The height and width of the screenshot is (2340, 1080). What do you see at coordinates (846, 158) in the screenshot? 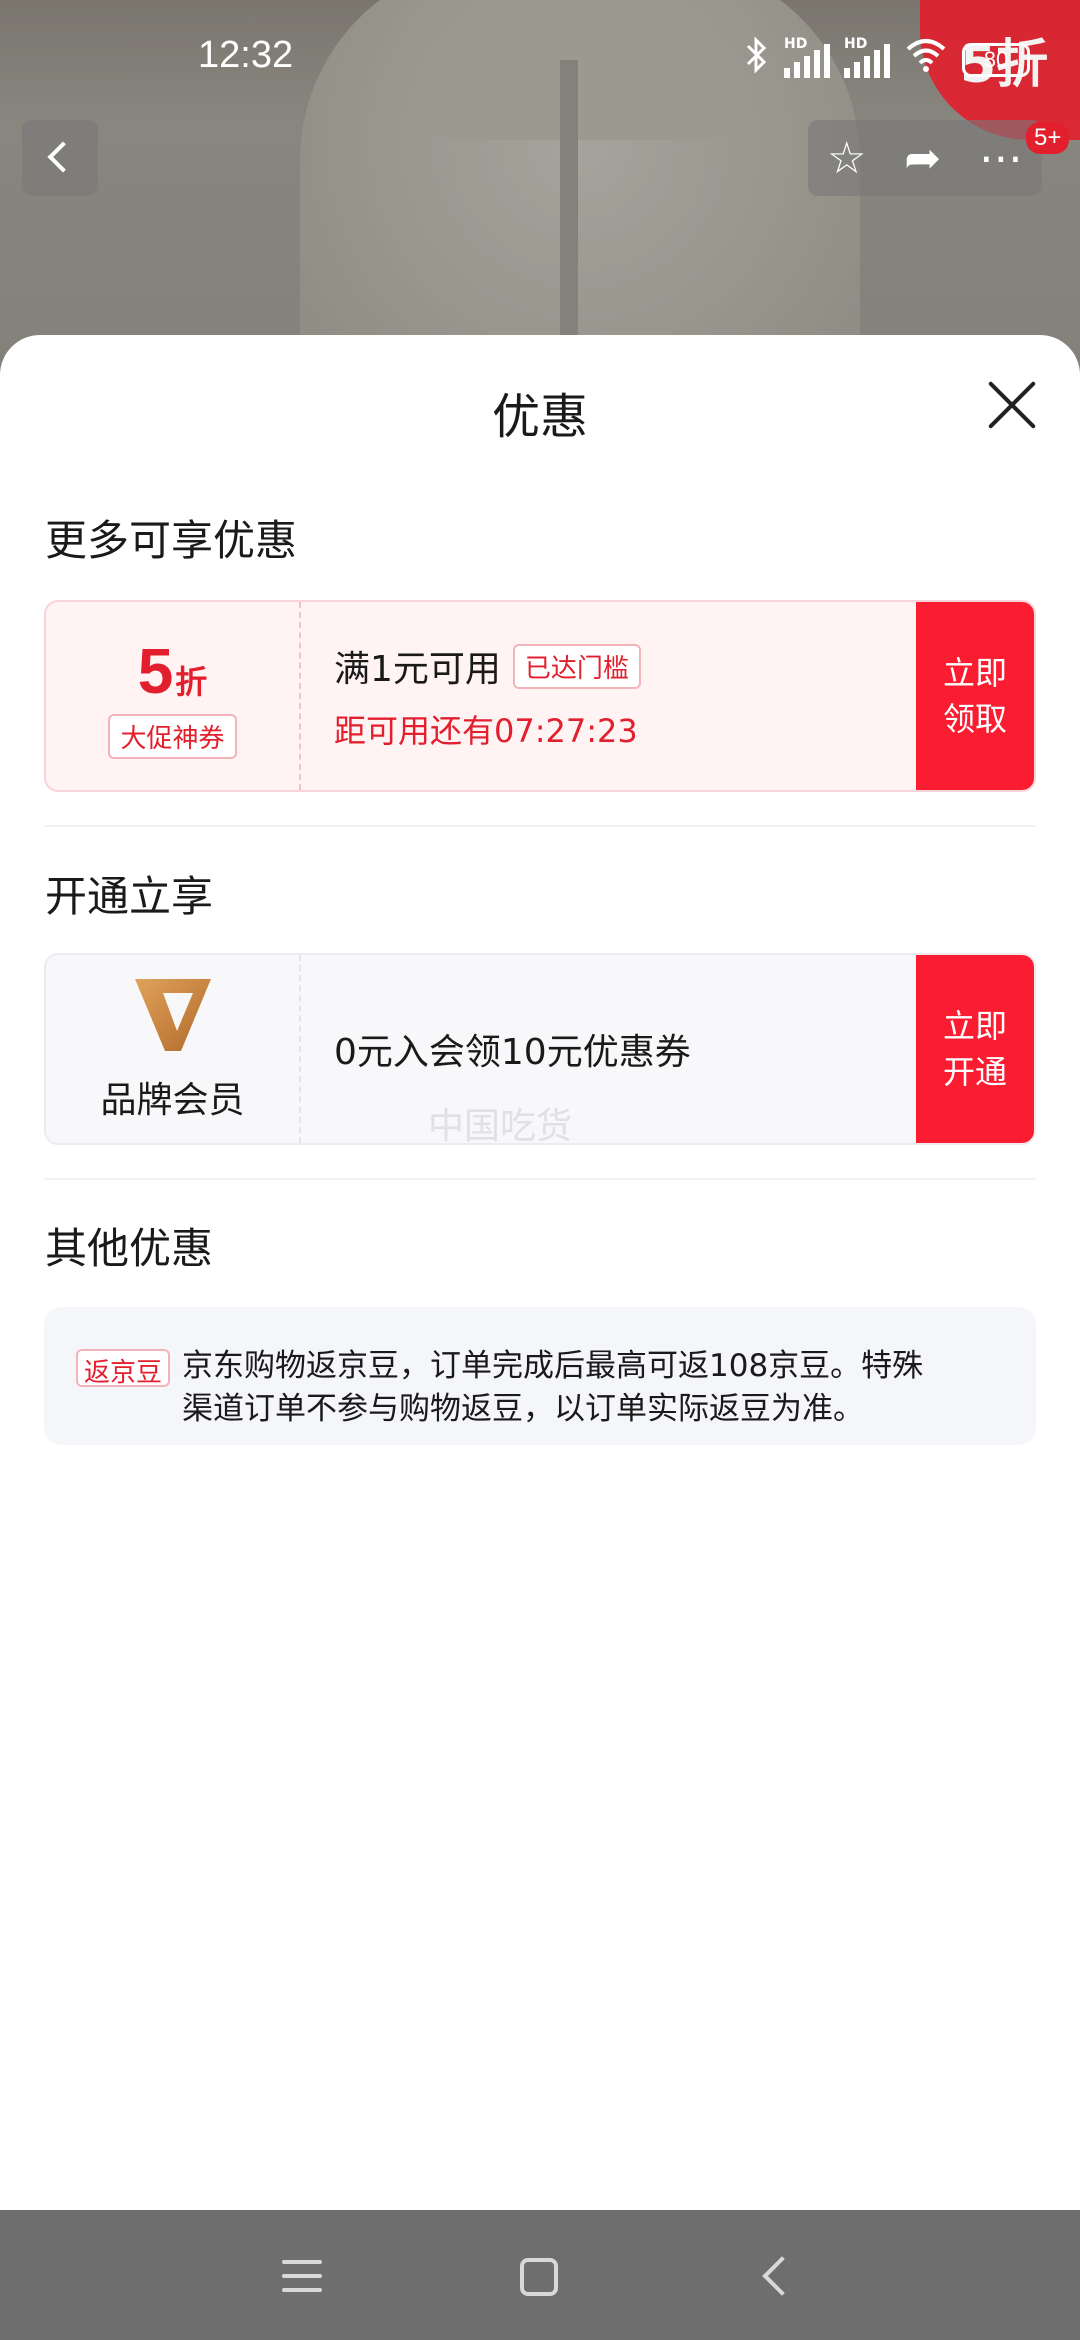
I see `star-icon: ☆` at bounding box center [846, 158].